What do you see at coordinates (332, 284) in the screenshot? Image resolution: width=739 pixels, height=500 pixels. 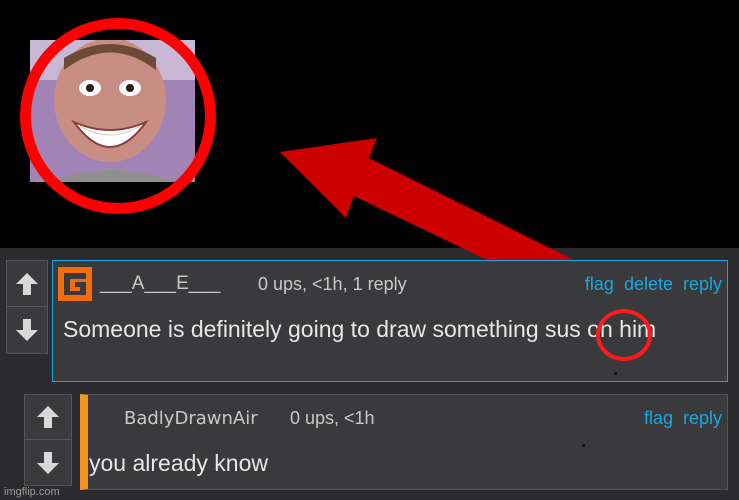 I see `comment-meta: 0 ups, <1h, 1 reply` at bounding box center [332, 284].